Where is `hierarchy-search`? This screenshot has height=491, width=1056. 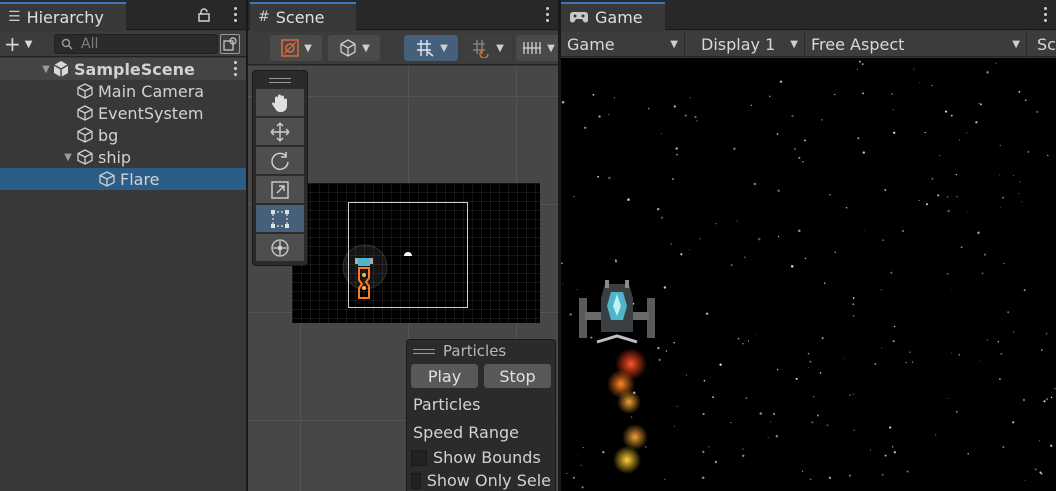
hierarchy-search is located at coordinates (136, 44).